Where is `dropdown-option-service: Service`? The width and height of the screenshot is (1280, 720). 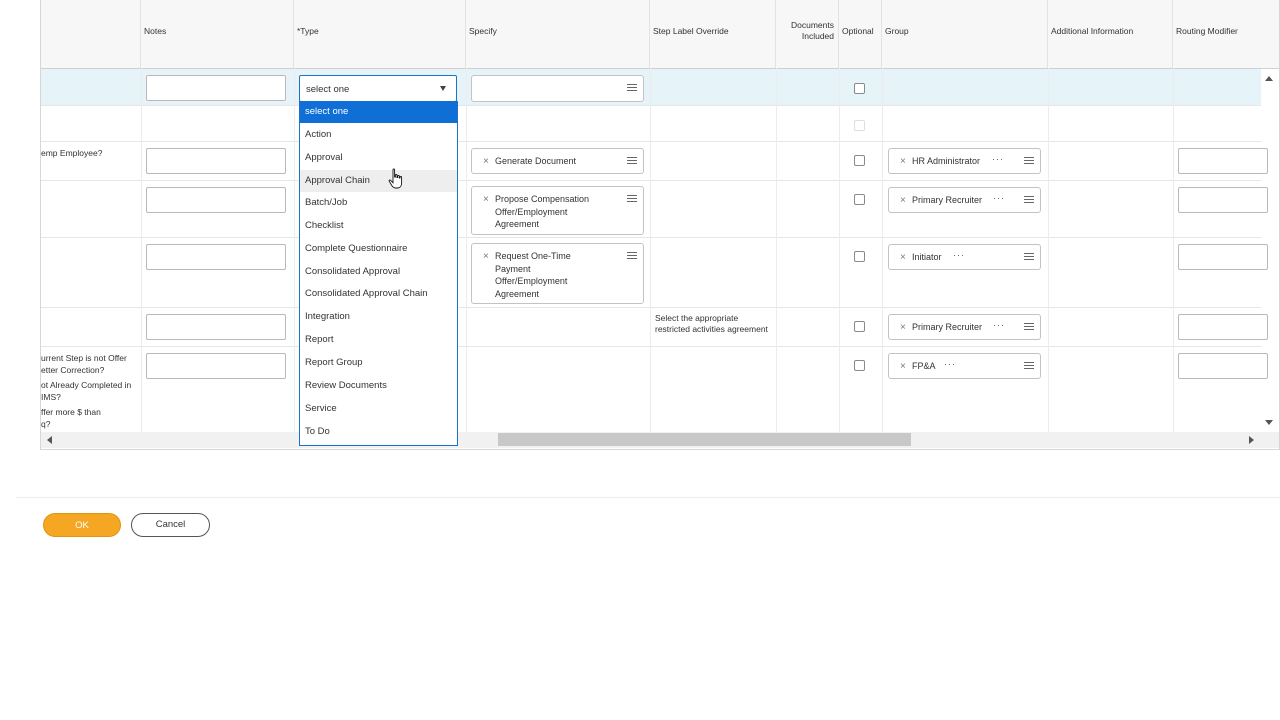
dropdown-option-service: Service is located at coordinates (378, 409).